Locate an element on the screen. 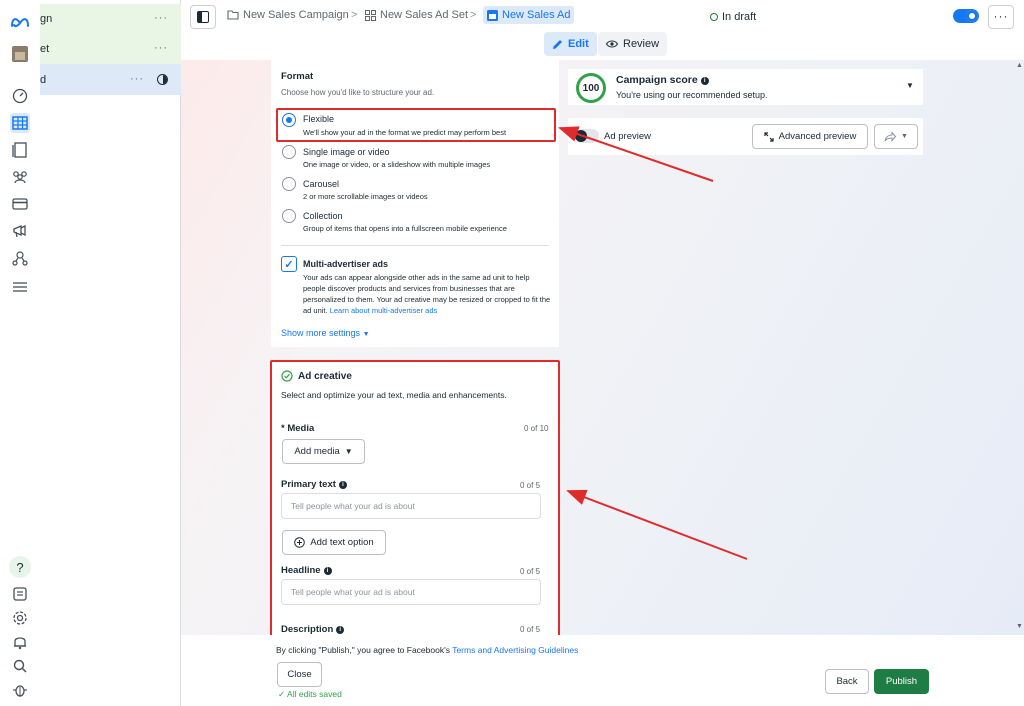 The image size is (1024, 706). checkmark-icon: ✓ is located at coordinates (282, 694).